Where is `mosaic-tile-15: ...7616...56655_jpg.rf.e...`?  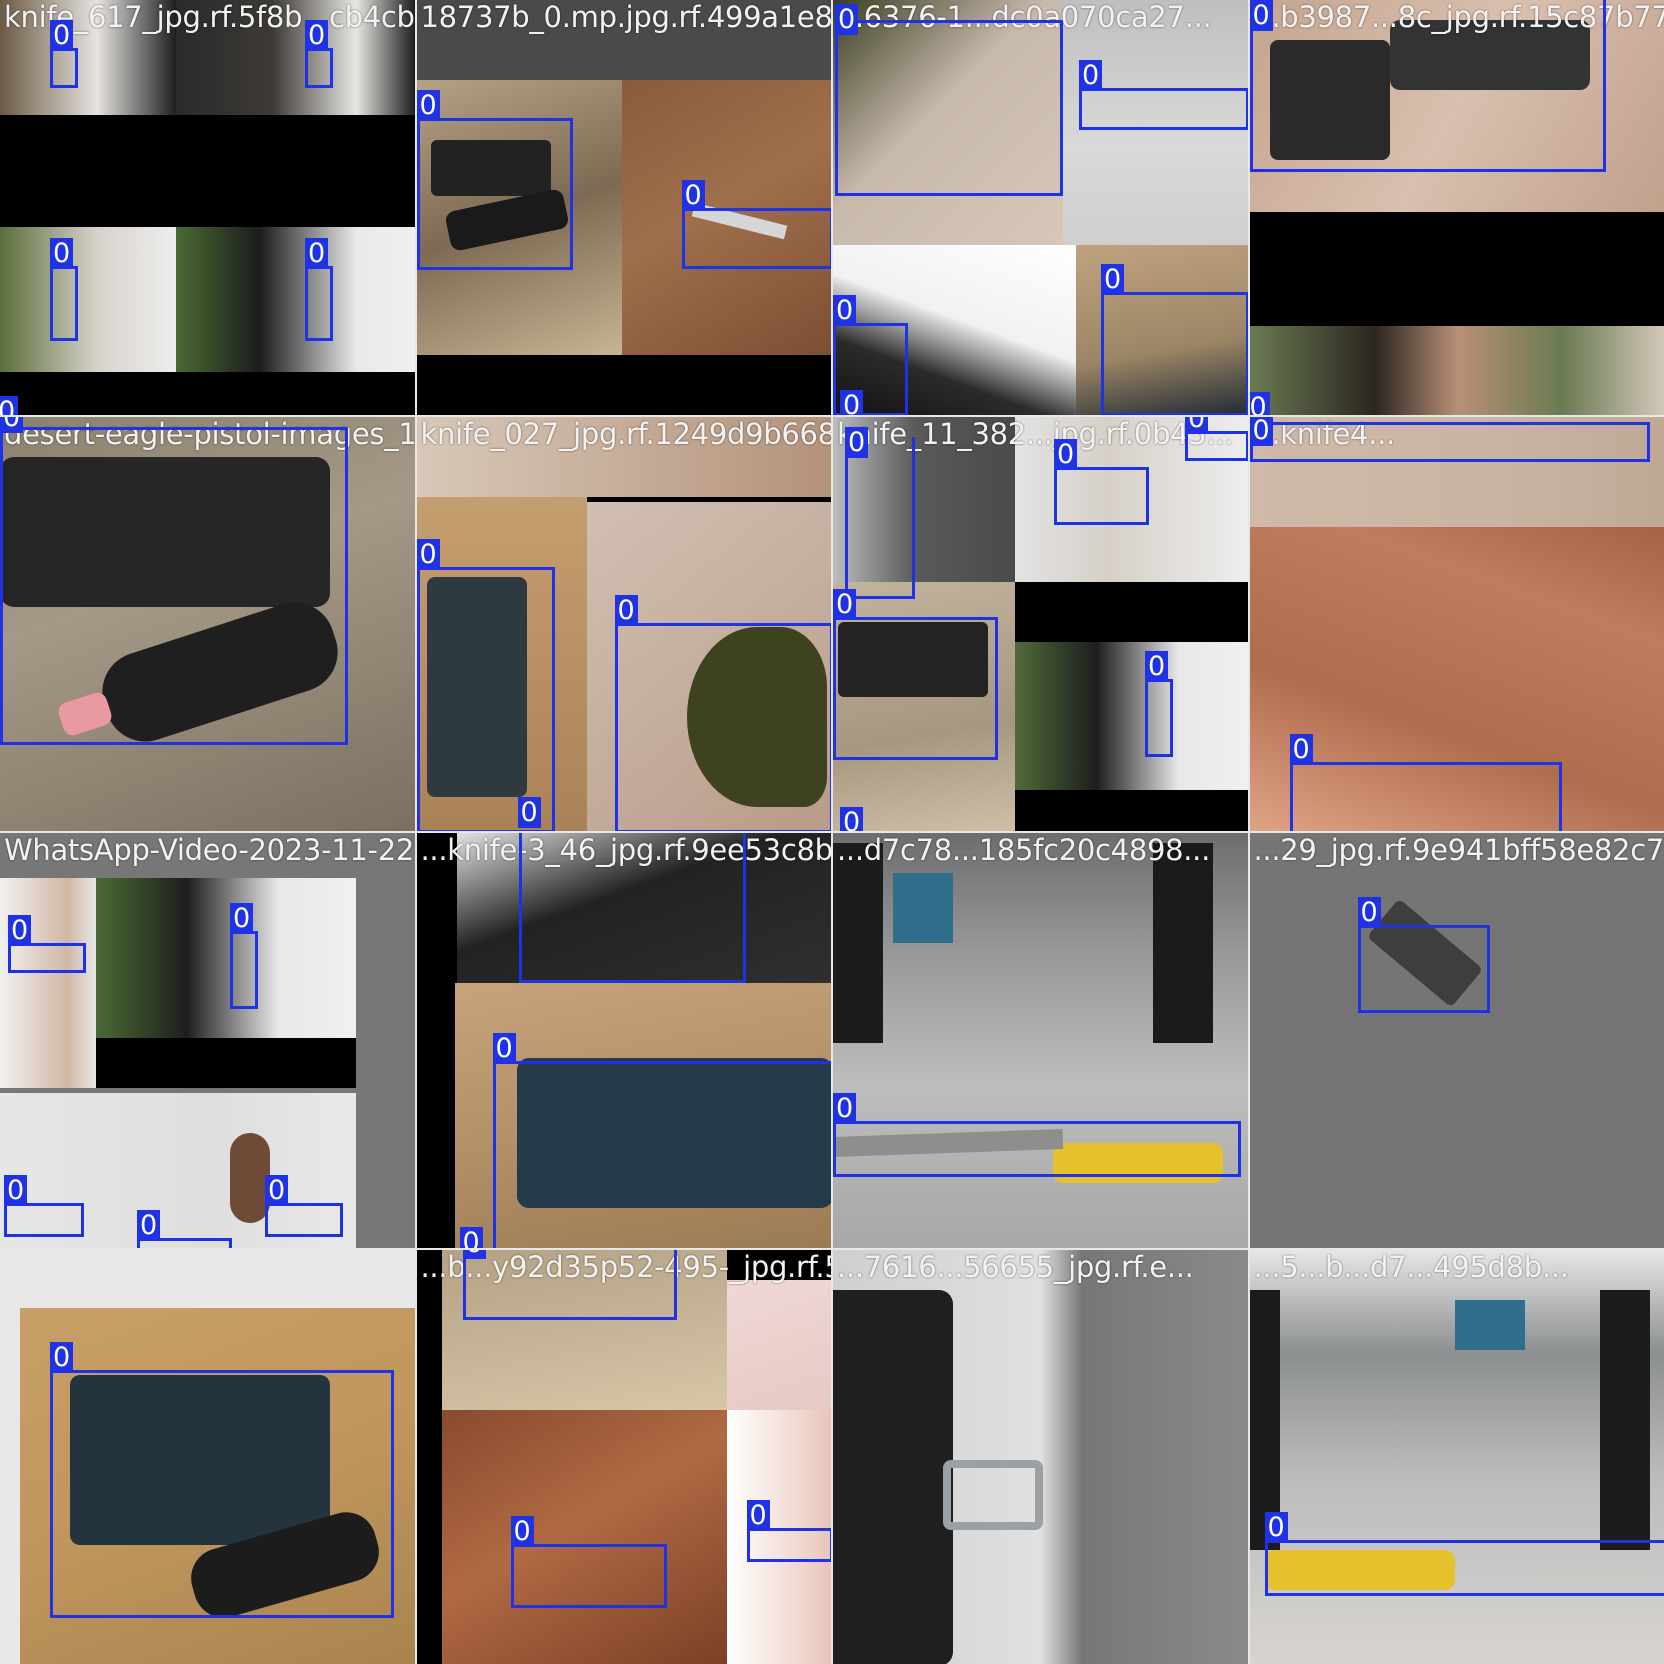
mosaic-tile-15: ...7616...56655_jpg.rf.e... is located at coordinates (1040, 1456).